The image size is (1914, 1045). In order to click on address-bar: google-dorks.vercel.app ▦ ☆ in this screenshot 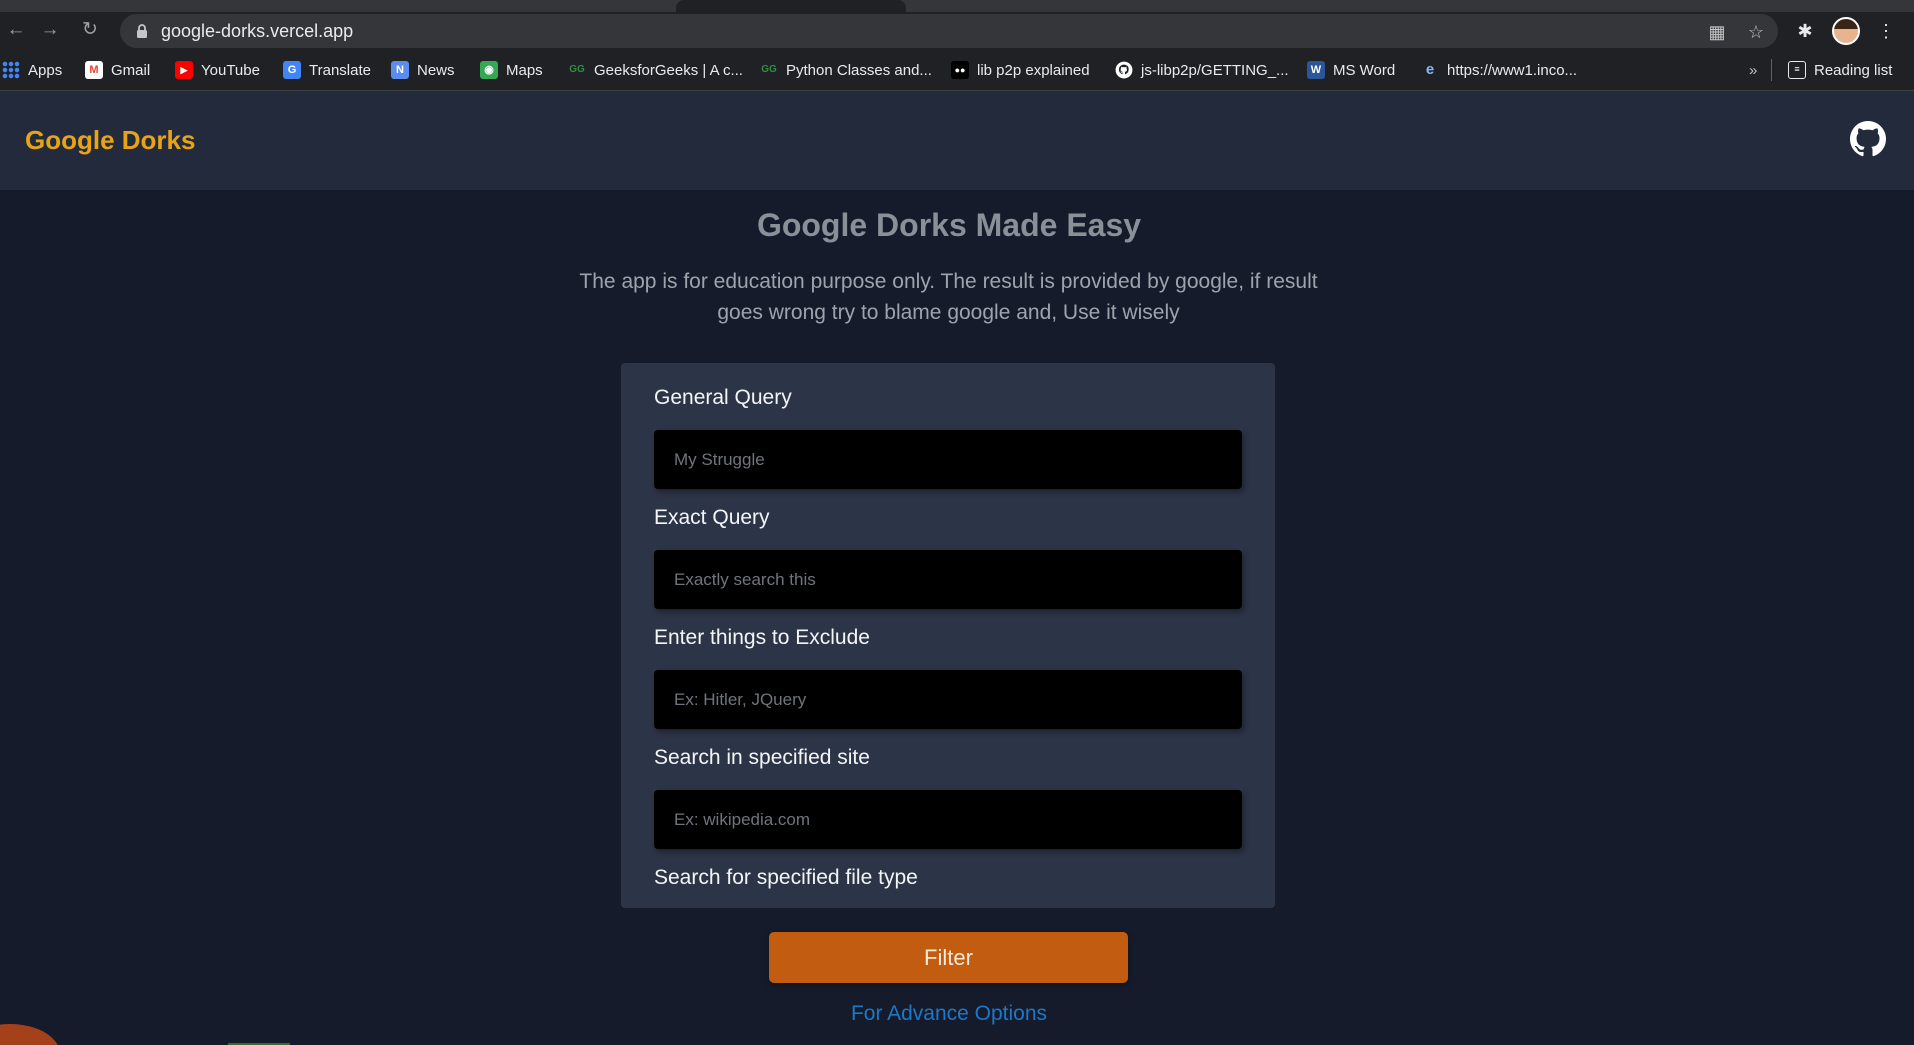, I will do `click(949, 31)`.